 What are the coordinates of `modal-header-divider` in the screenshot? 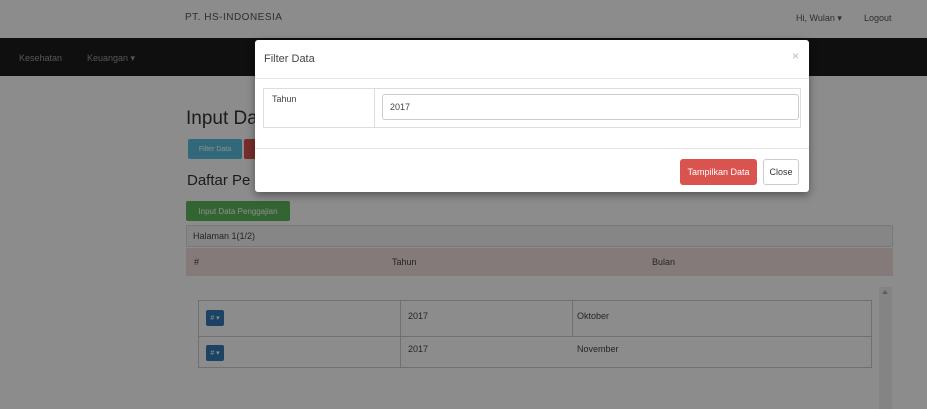 It's located at (532, 78).